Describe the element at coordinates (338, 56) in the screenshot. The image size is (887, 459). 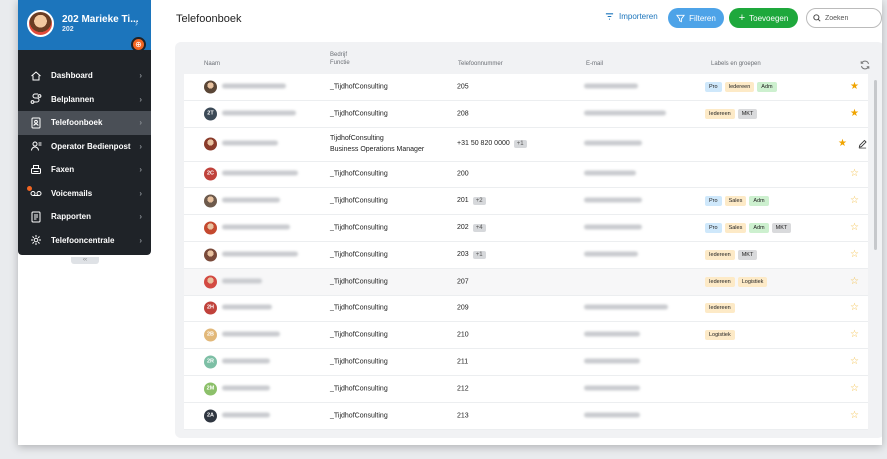
I see `column-company: Bedrijf` at that location.